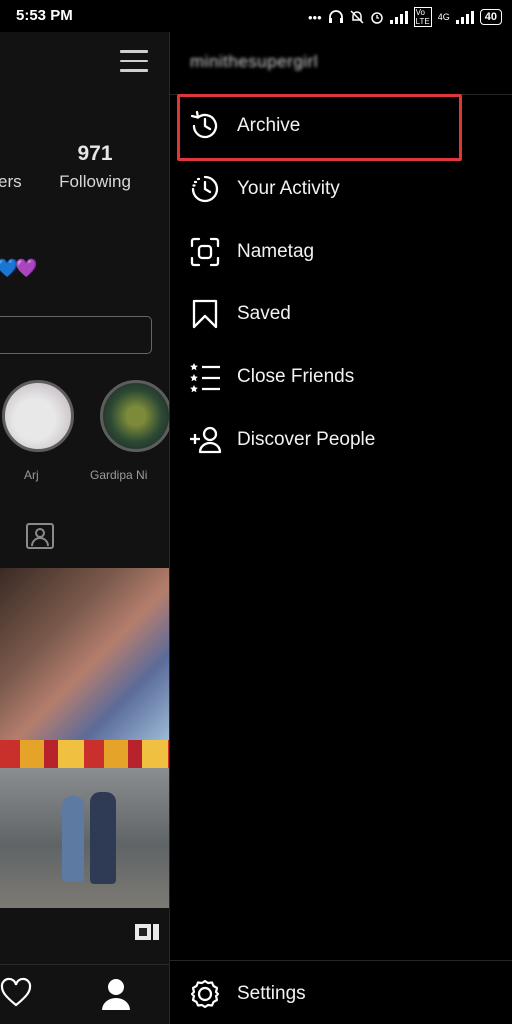  What do you see at coordinates (11, 181) in the screenshot?
I see `followers-label: ers` at bounding box center [11, 181].